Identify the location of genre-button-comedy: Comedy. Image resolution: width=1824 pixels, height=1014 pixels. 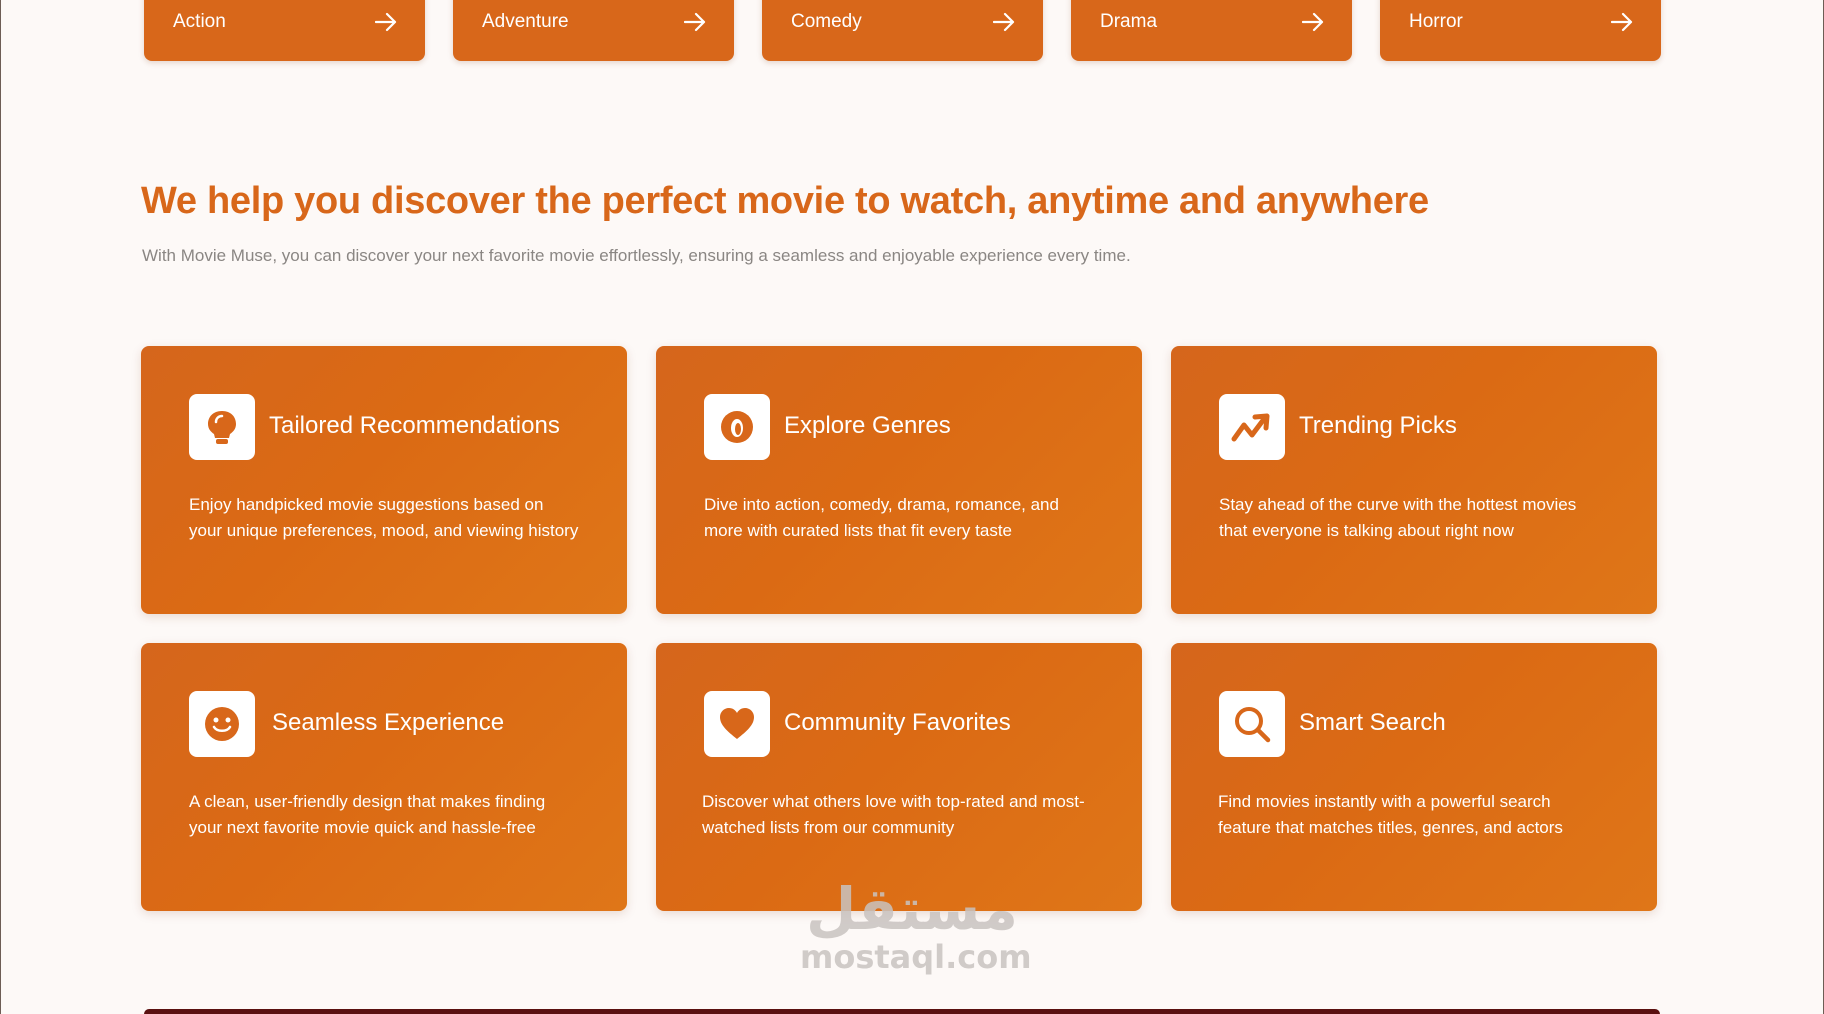
(902, 30).